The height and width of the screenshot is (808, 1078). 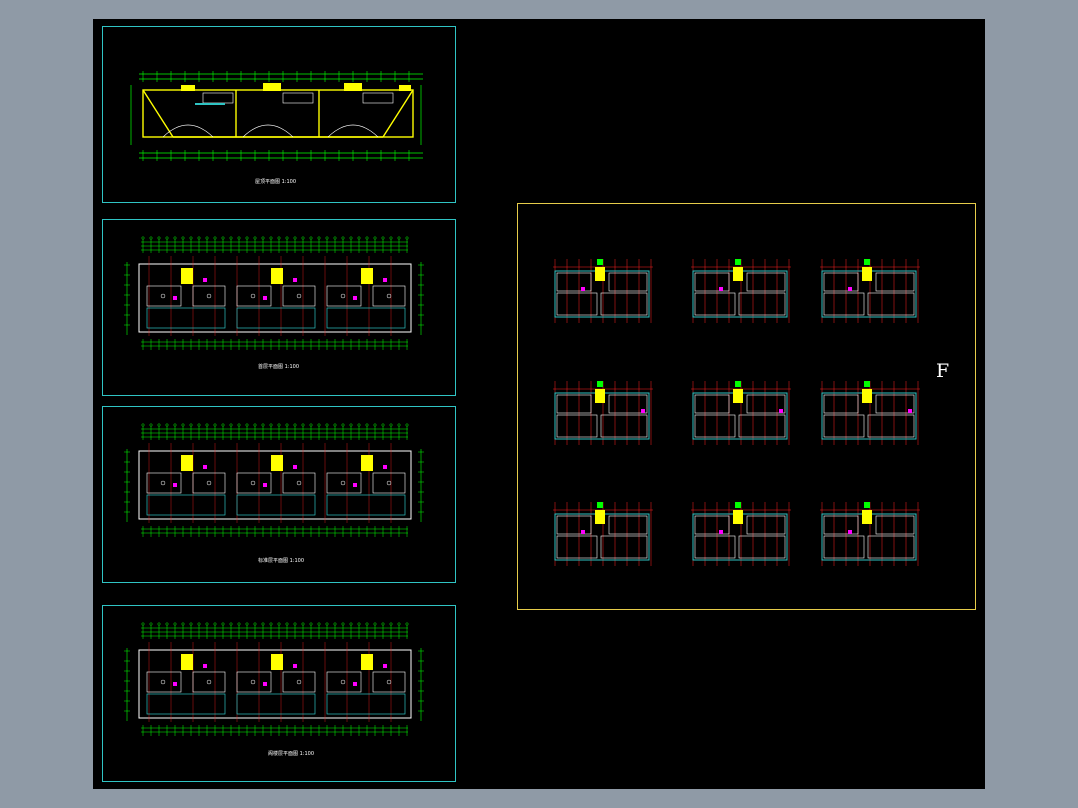 What do you see at coordinates (276, 116) in the screenshot?
I see `roof-plan-drawing` at bounding box center [276, 116].